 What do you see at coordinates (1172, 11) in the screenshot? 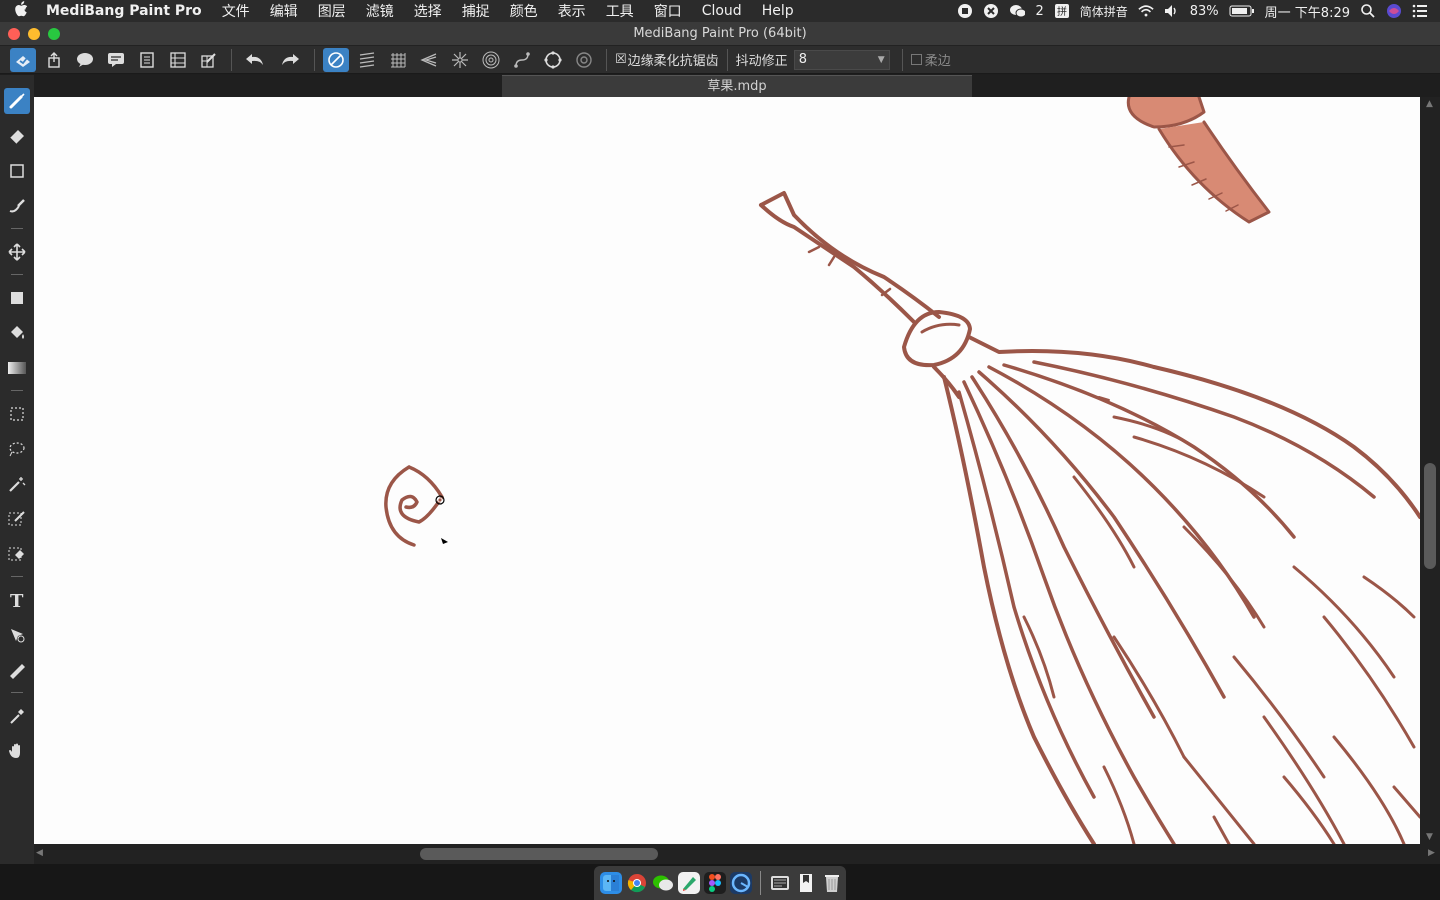
I see `volume-icon` at bounding box center [1172, 11].